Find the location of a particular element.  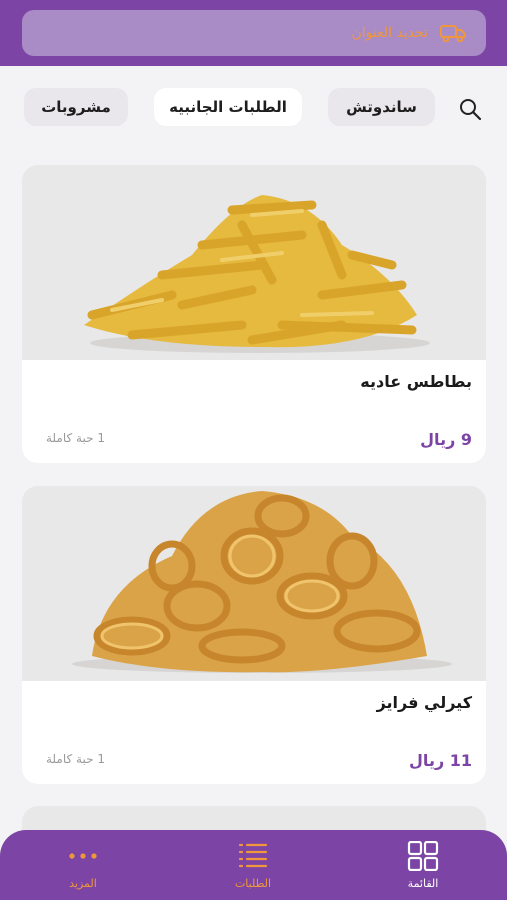

bottom-navigation: القائمة الطلبات المزيد is located at coordinates (253, 865).